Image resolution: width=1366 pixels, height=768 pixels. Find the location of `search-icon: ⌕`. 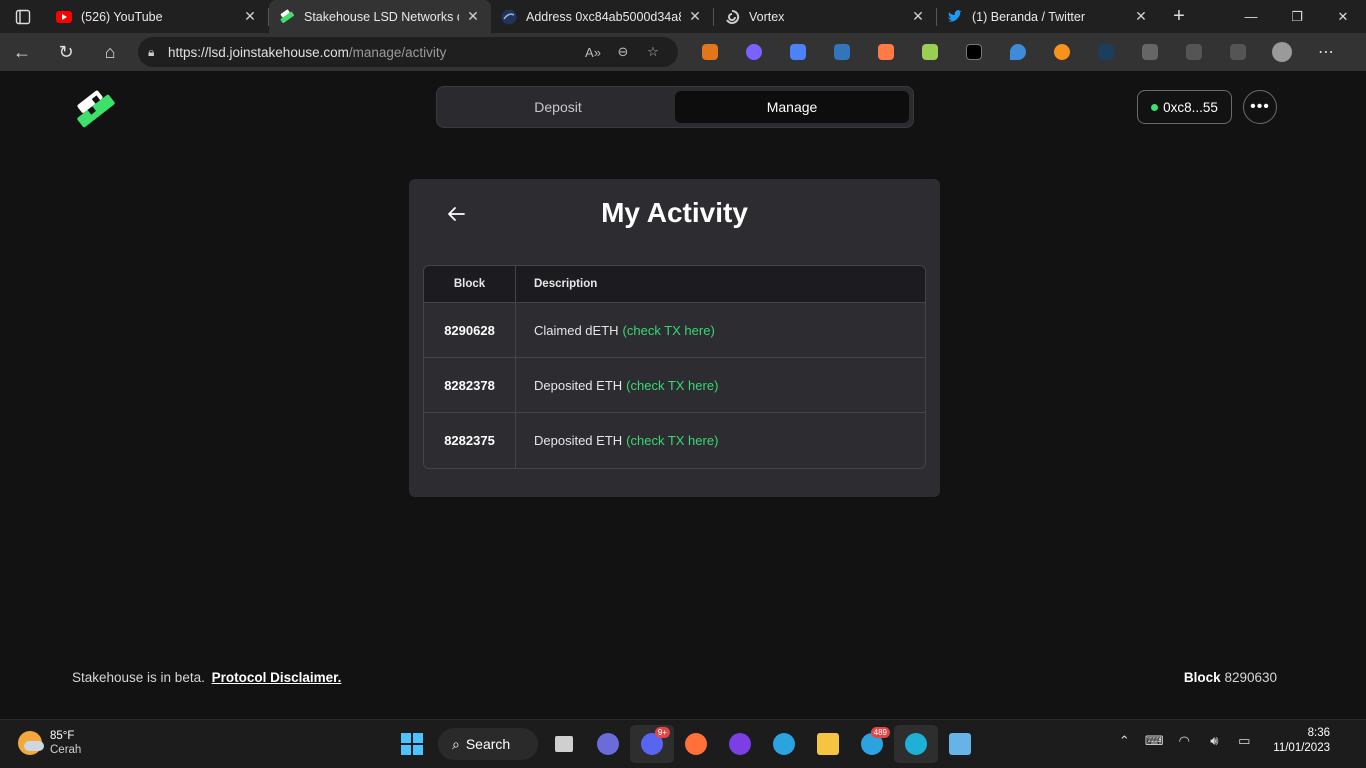

search-icon: ⌕ is located at coordinates (456, 743).